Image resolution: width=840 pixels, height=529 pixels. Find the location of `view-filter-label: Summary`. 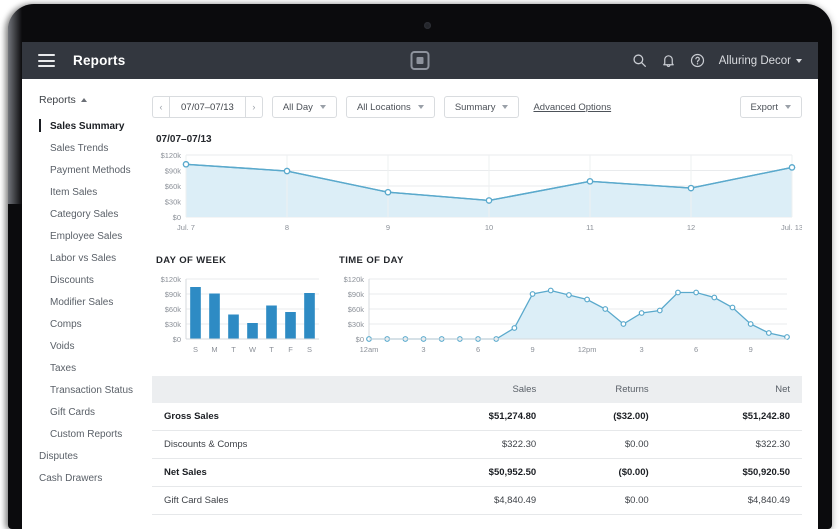

view-filter-label: Summary is located at coordinates (475, 107).